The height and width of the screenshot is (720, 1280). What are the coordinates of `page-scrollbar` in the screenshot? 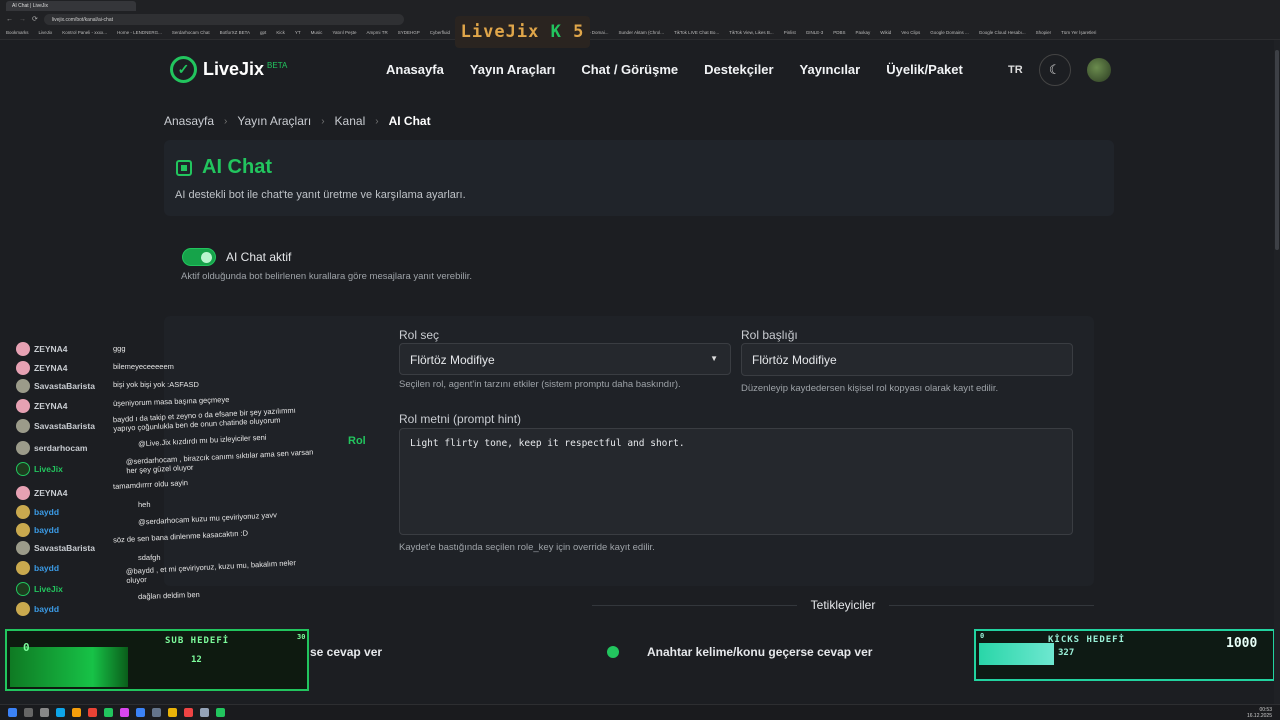 It's located at (1277, 372).